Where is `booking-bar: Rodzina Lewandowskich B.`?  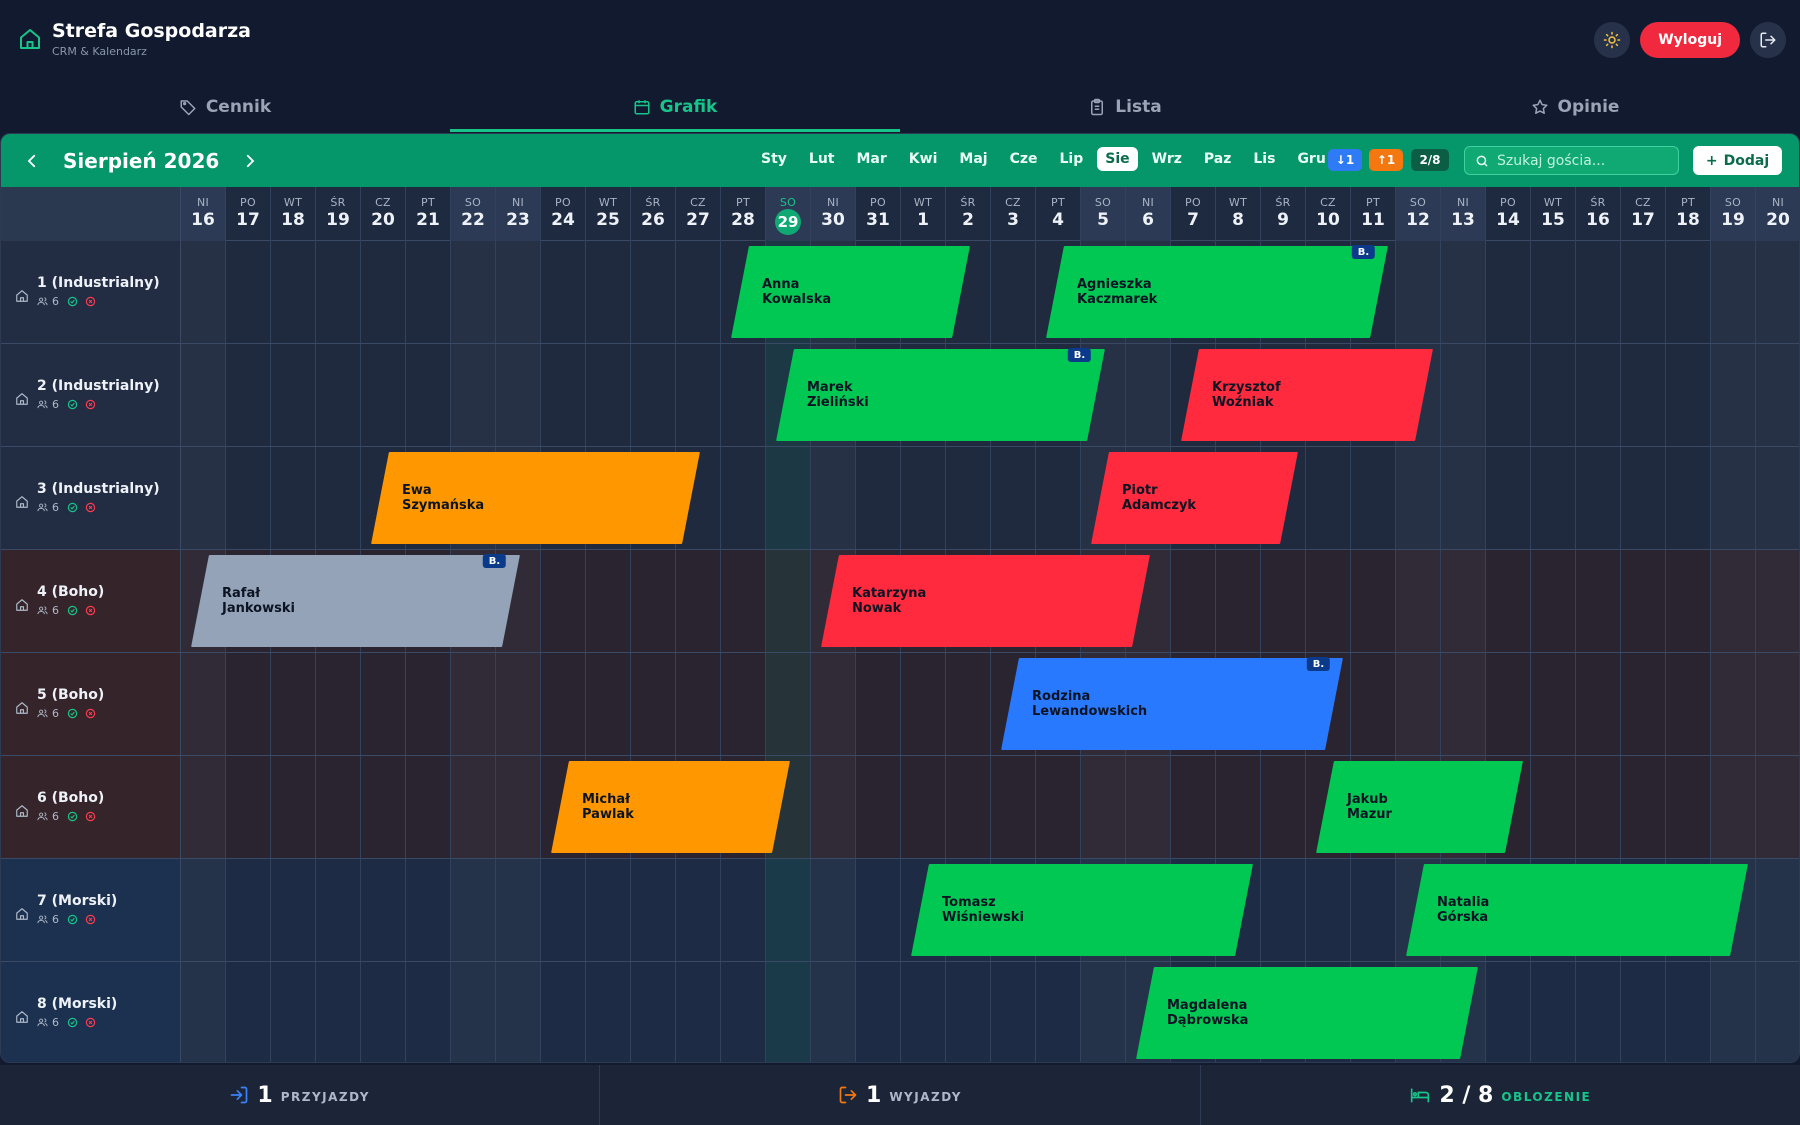
booking-bar: Rodzina Lewandowskich B. is located at coordinates (1172, 703).